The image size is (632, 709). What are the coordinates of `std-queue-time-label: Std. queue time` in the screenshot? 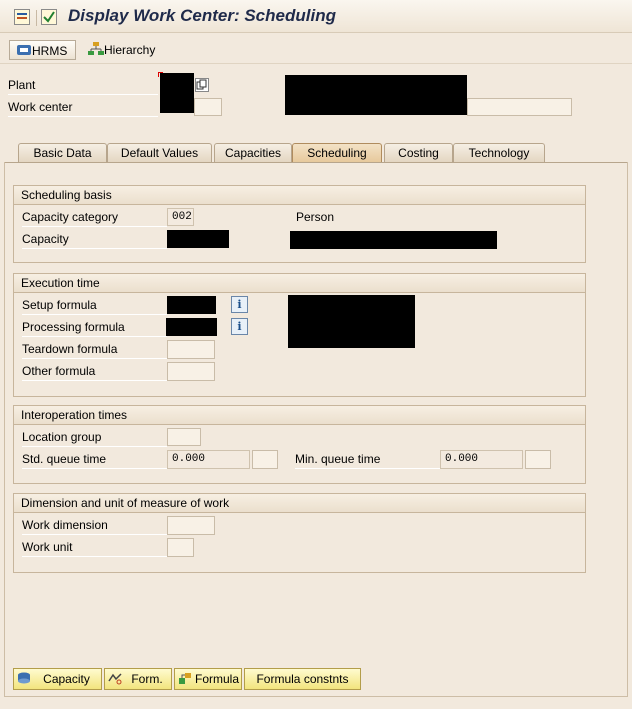 It's located at (94, 460).